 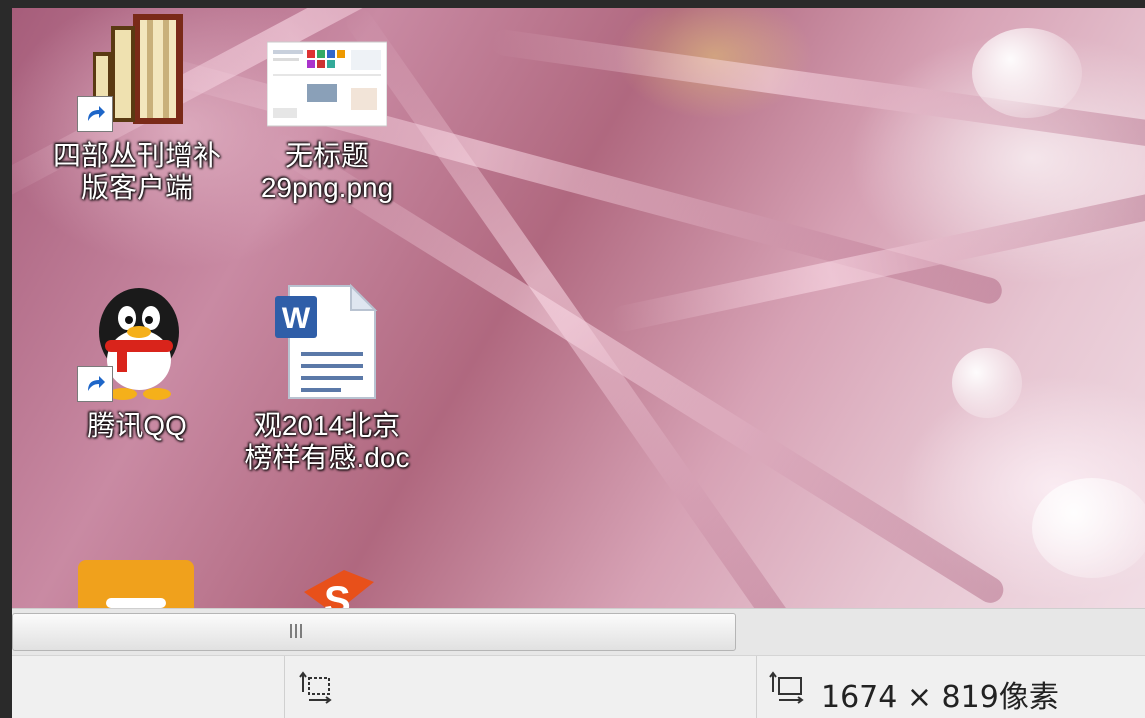 I want to click on image-size-icon, so click(x=789, y=687).